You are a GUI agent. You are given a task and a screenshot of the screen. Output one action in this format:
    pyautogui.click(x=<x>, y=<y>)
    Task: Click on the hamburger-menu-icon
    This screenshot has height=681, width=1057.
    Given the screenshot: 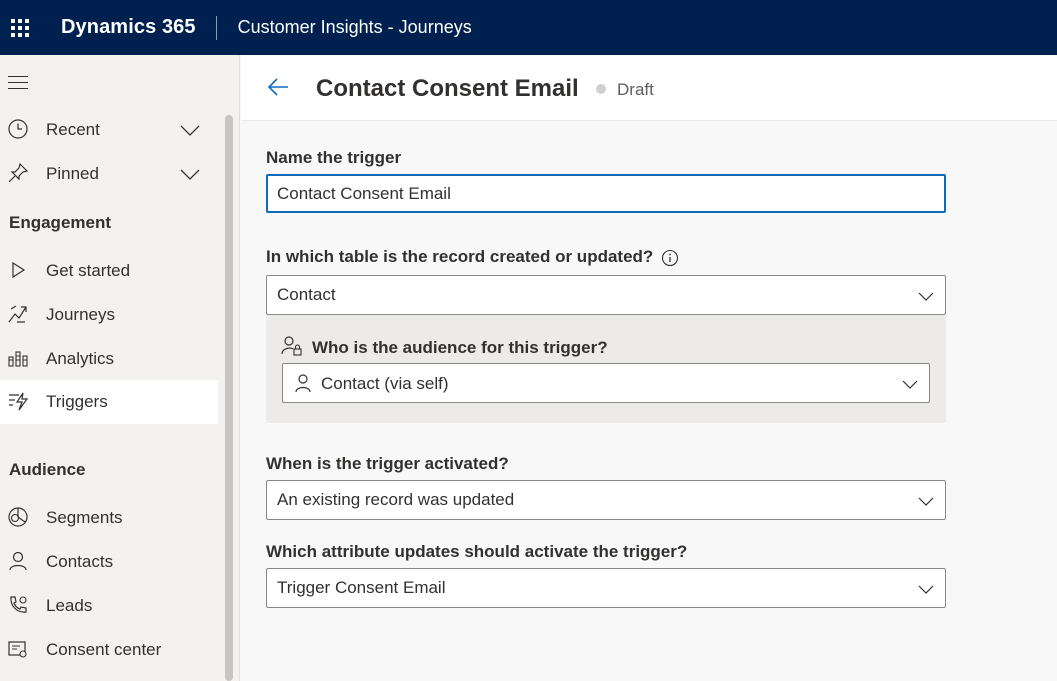 What is the action you would take?
    pyautogui.click(x=18, y=85)
    